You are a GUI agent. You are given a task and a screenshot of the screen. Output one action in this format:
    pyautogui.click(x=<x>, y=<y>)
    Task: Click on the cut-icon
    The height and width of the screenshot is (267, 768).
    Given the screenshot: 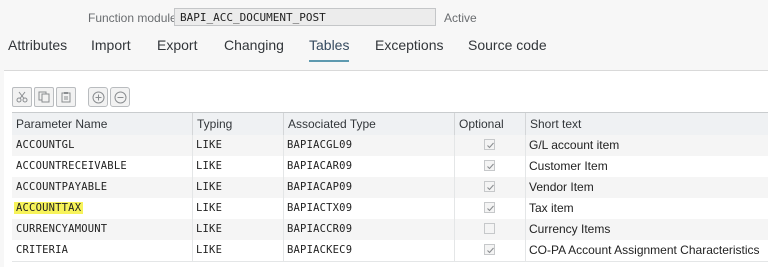 What is the action you would take?
    pyautogui.click(x=22, y=97)
    